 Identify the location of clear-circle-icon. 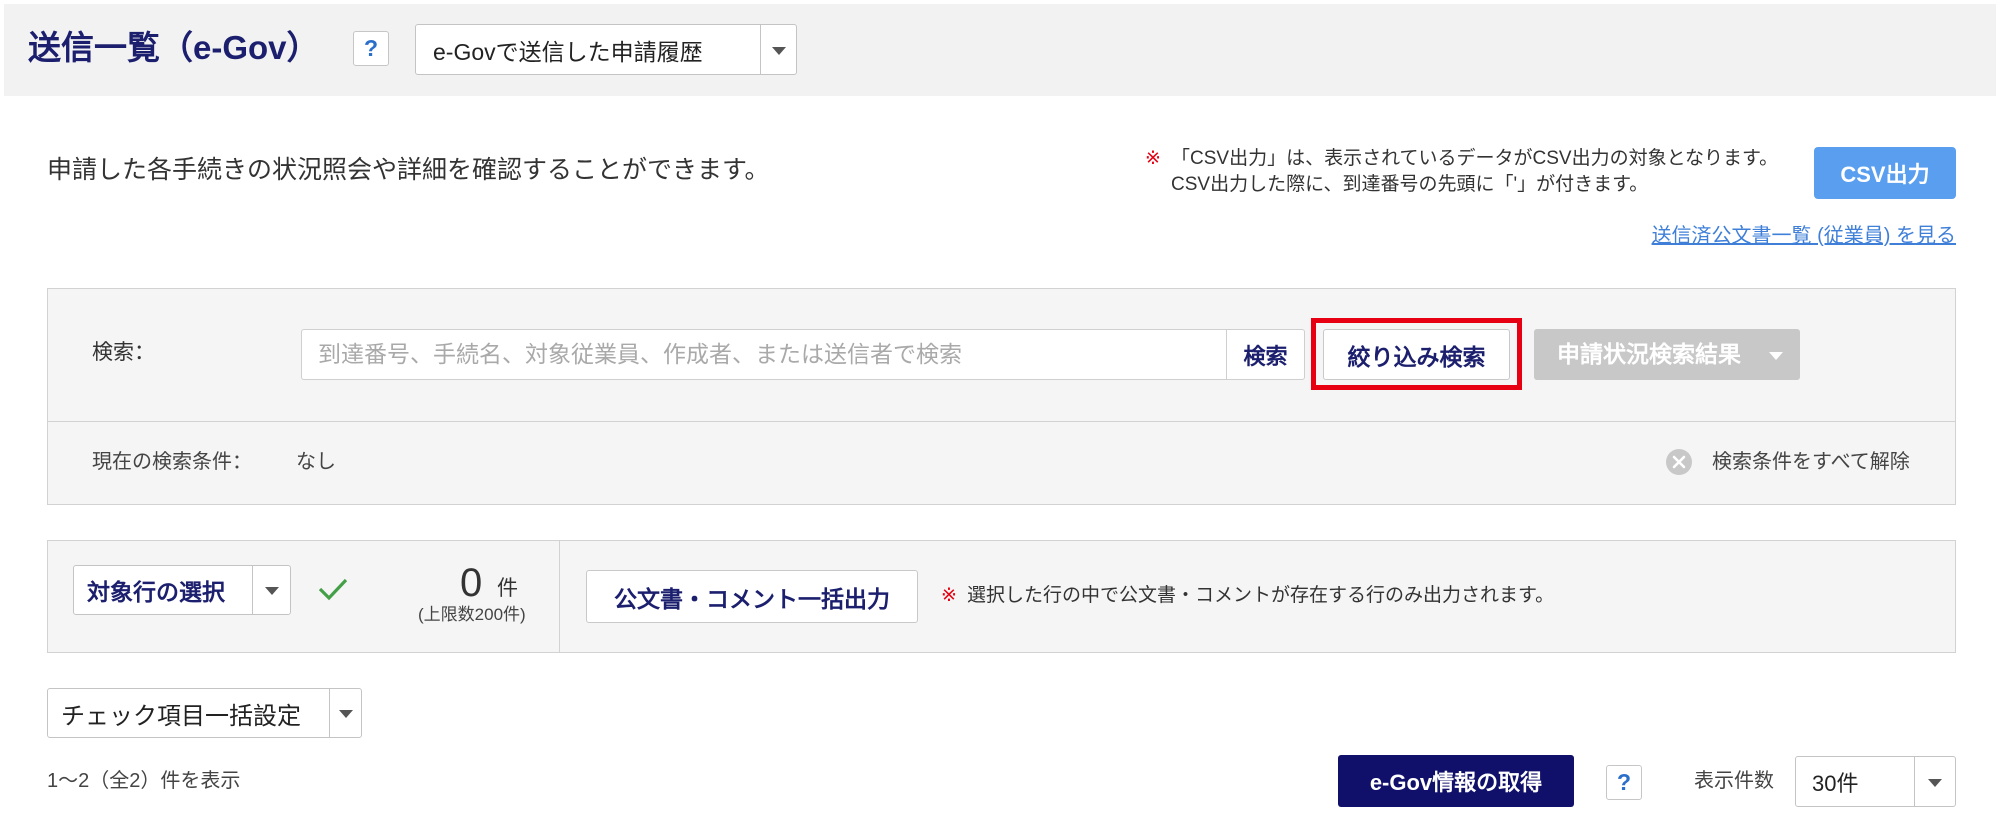
(1679, 462).